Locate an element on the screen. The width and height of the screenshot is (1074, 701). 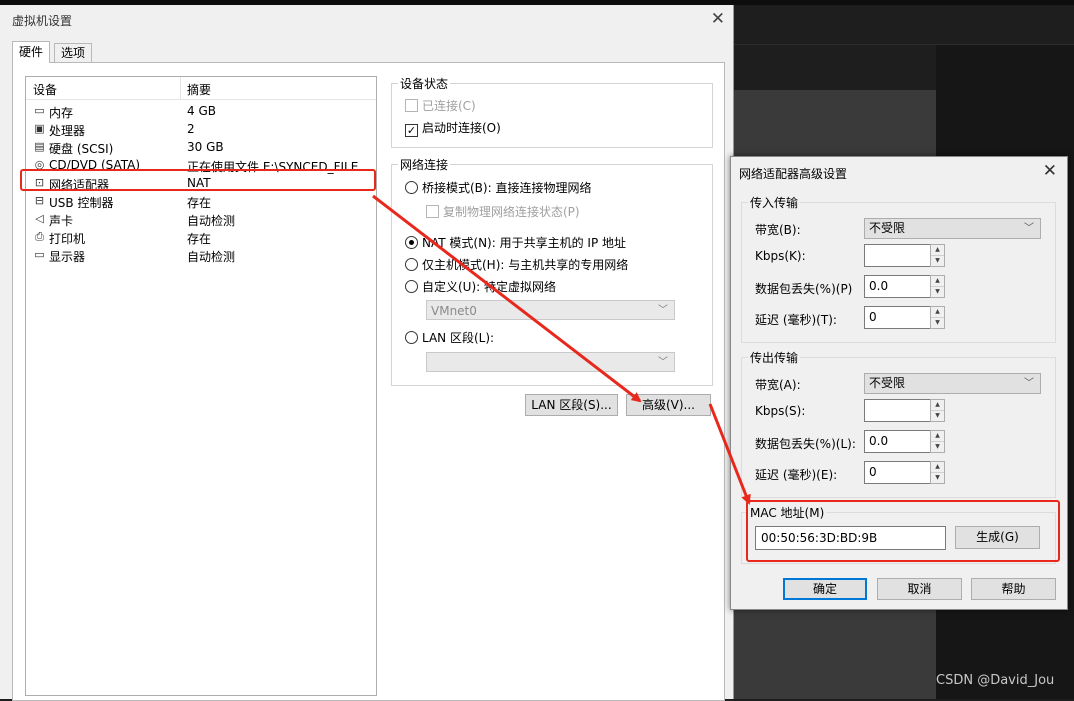
annotation-arrow-to-mac is located at coordinates (729, 454).